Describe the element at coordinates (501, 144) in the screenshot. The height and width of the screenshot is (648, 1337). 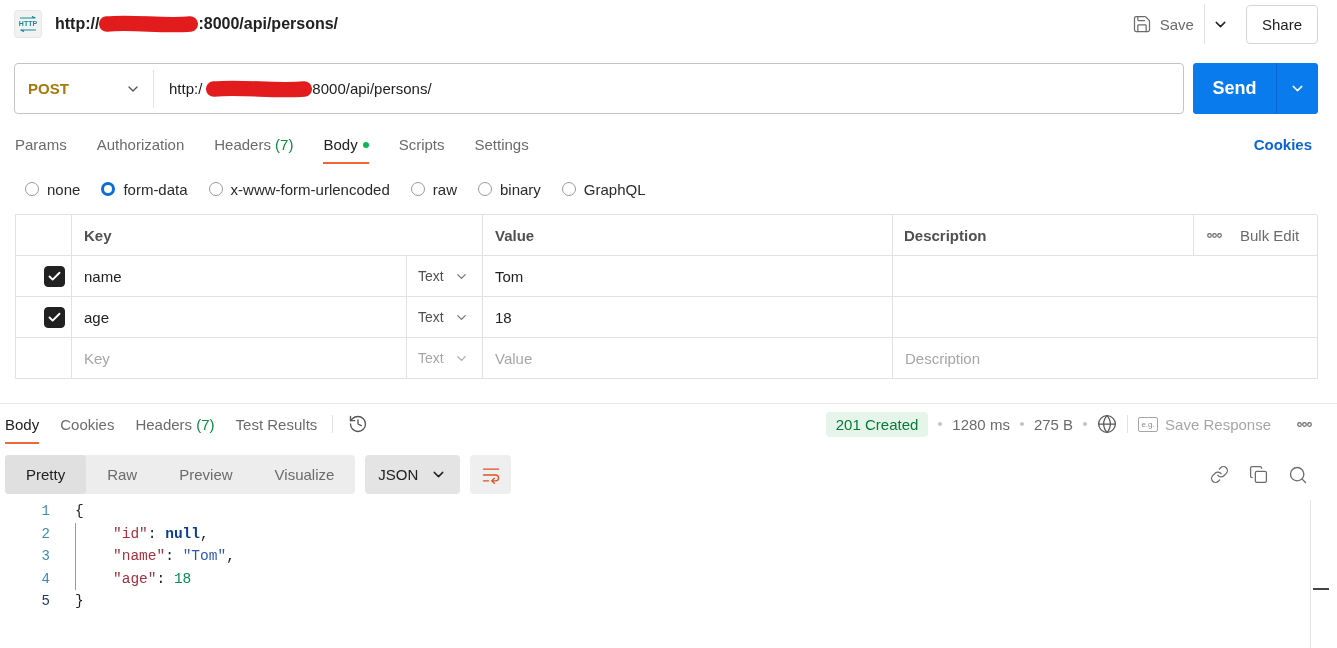
I see `request-tab: Settings` at that location.